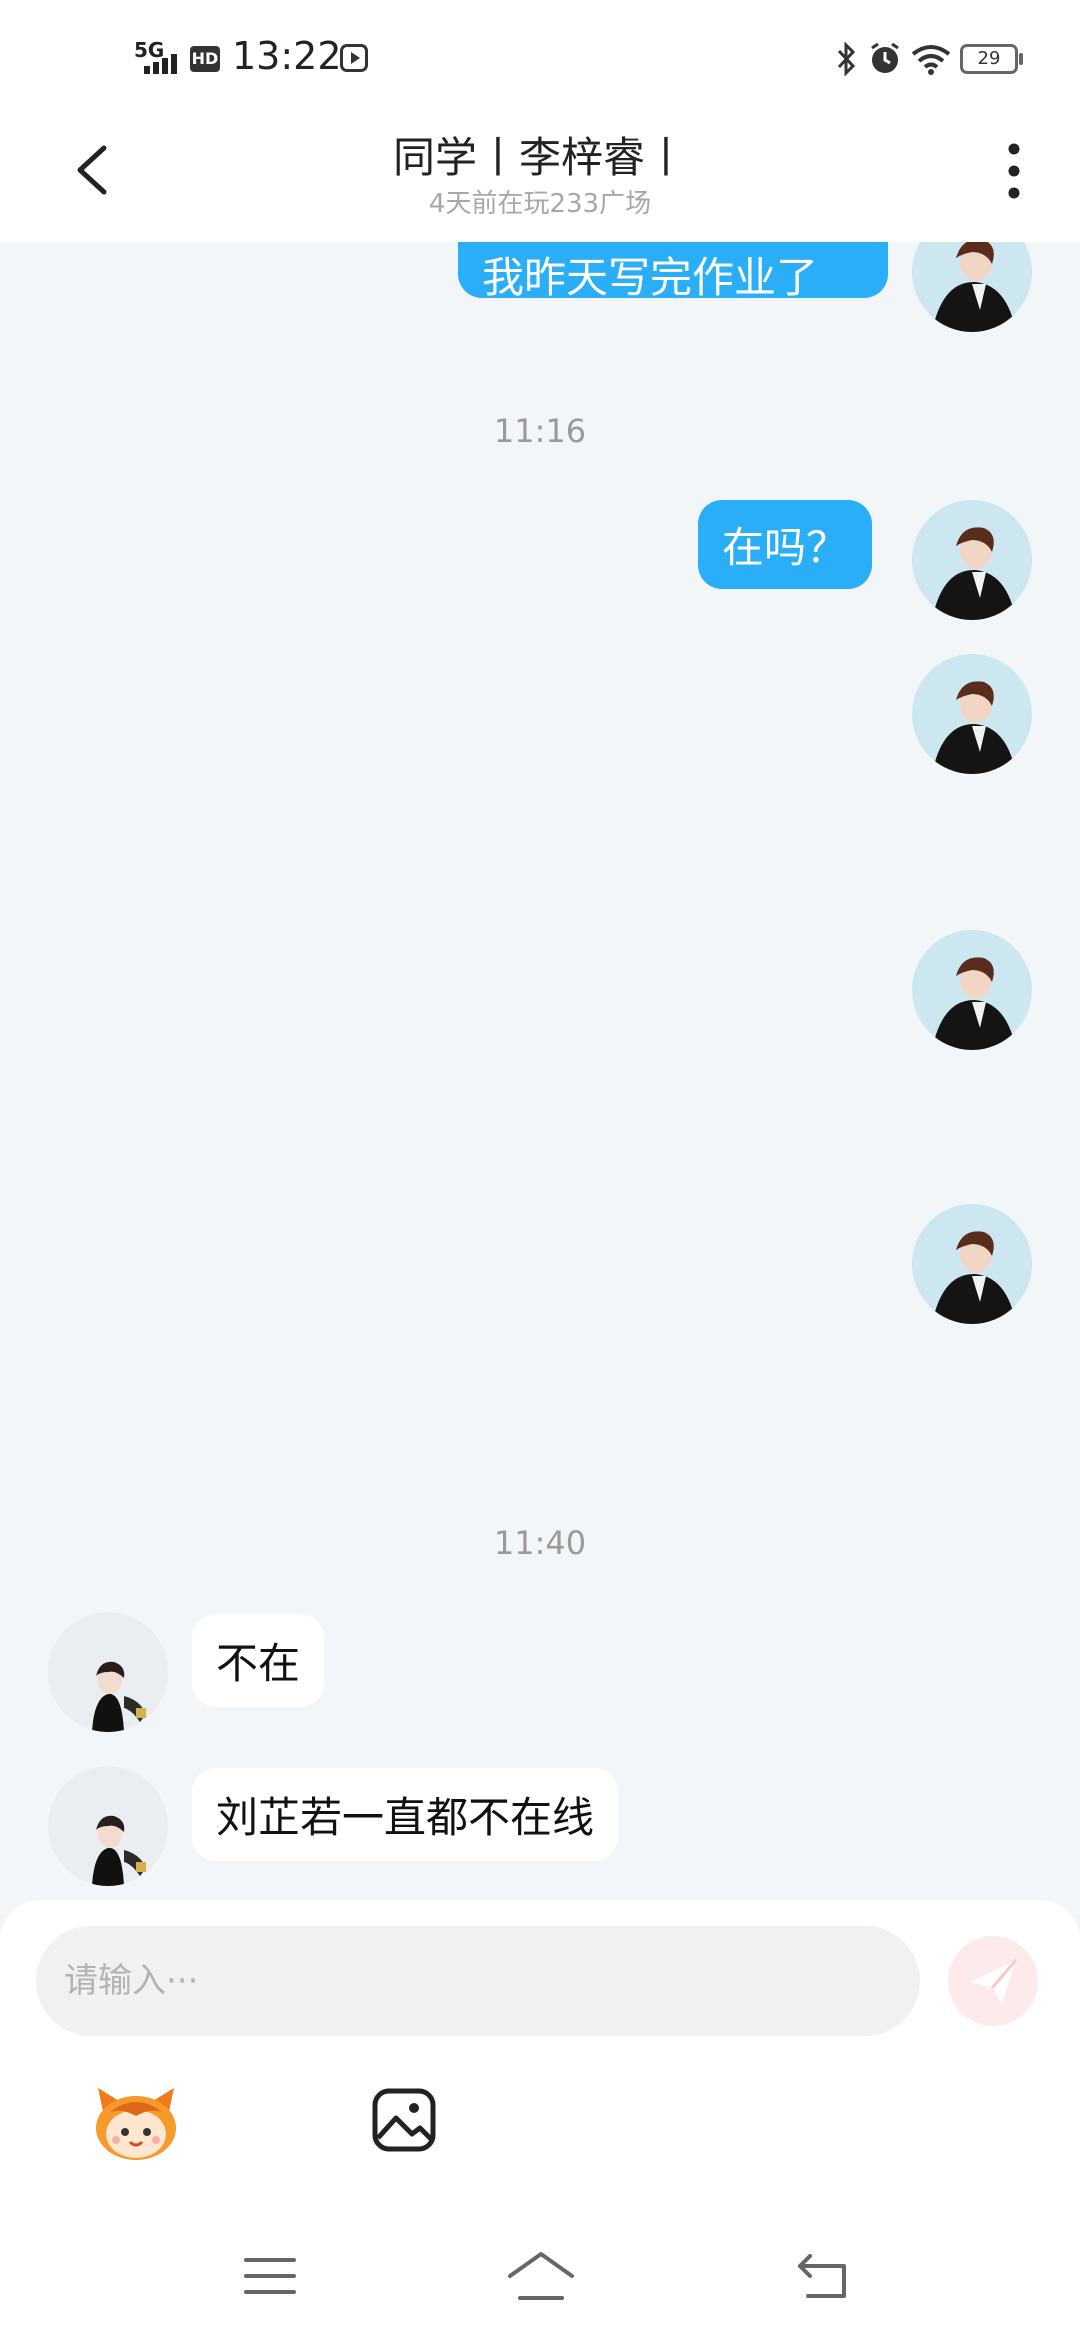 The height and width of the screenshot is (2340, 1080). Describe the element at coordinates (541, 2276) in the screenshot. I see `home-icon` at that location.